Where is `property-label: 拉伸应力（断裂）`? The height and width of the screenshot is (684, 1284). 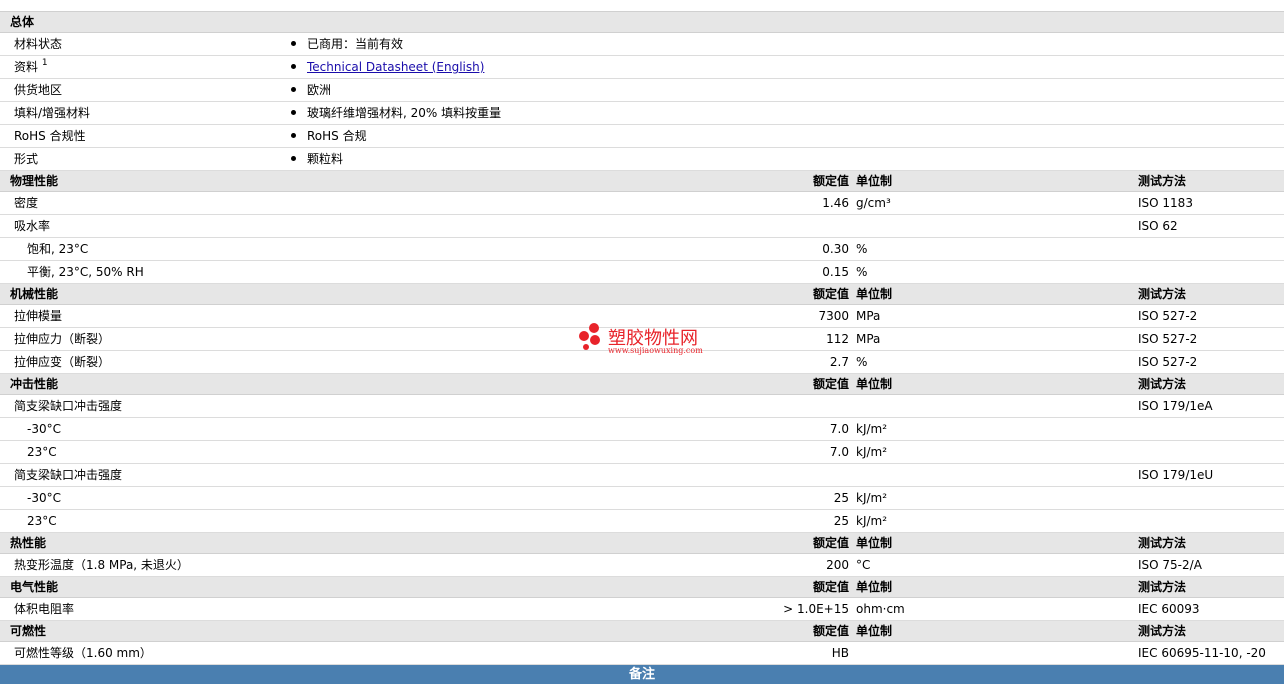
property-label: 拉伸应力（断裂） is located at coordinates (62, 339).